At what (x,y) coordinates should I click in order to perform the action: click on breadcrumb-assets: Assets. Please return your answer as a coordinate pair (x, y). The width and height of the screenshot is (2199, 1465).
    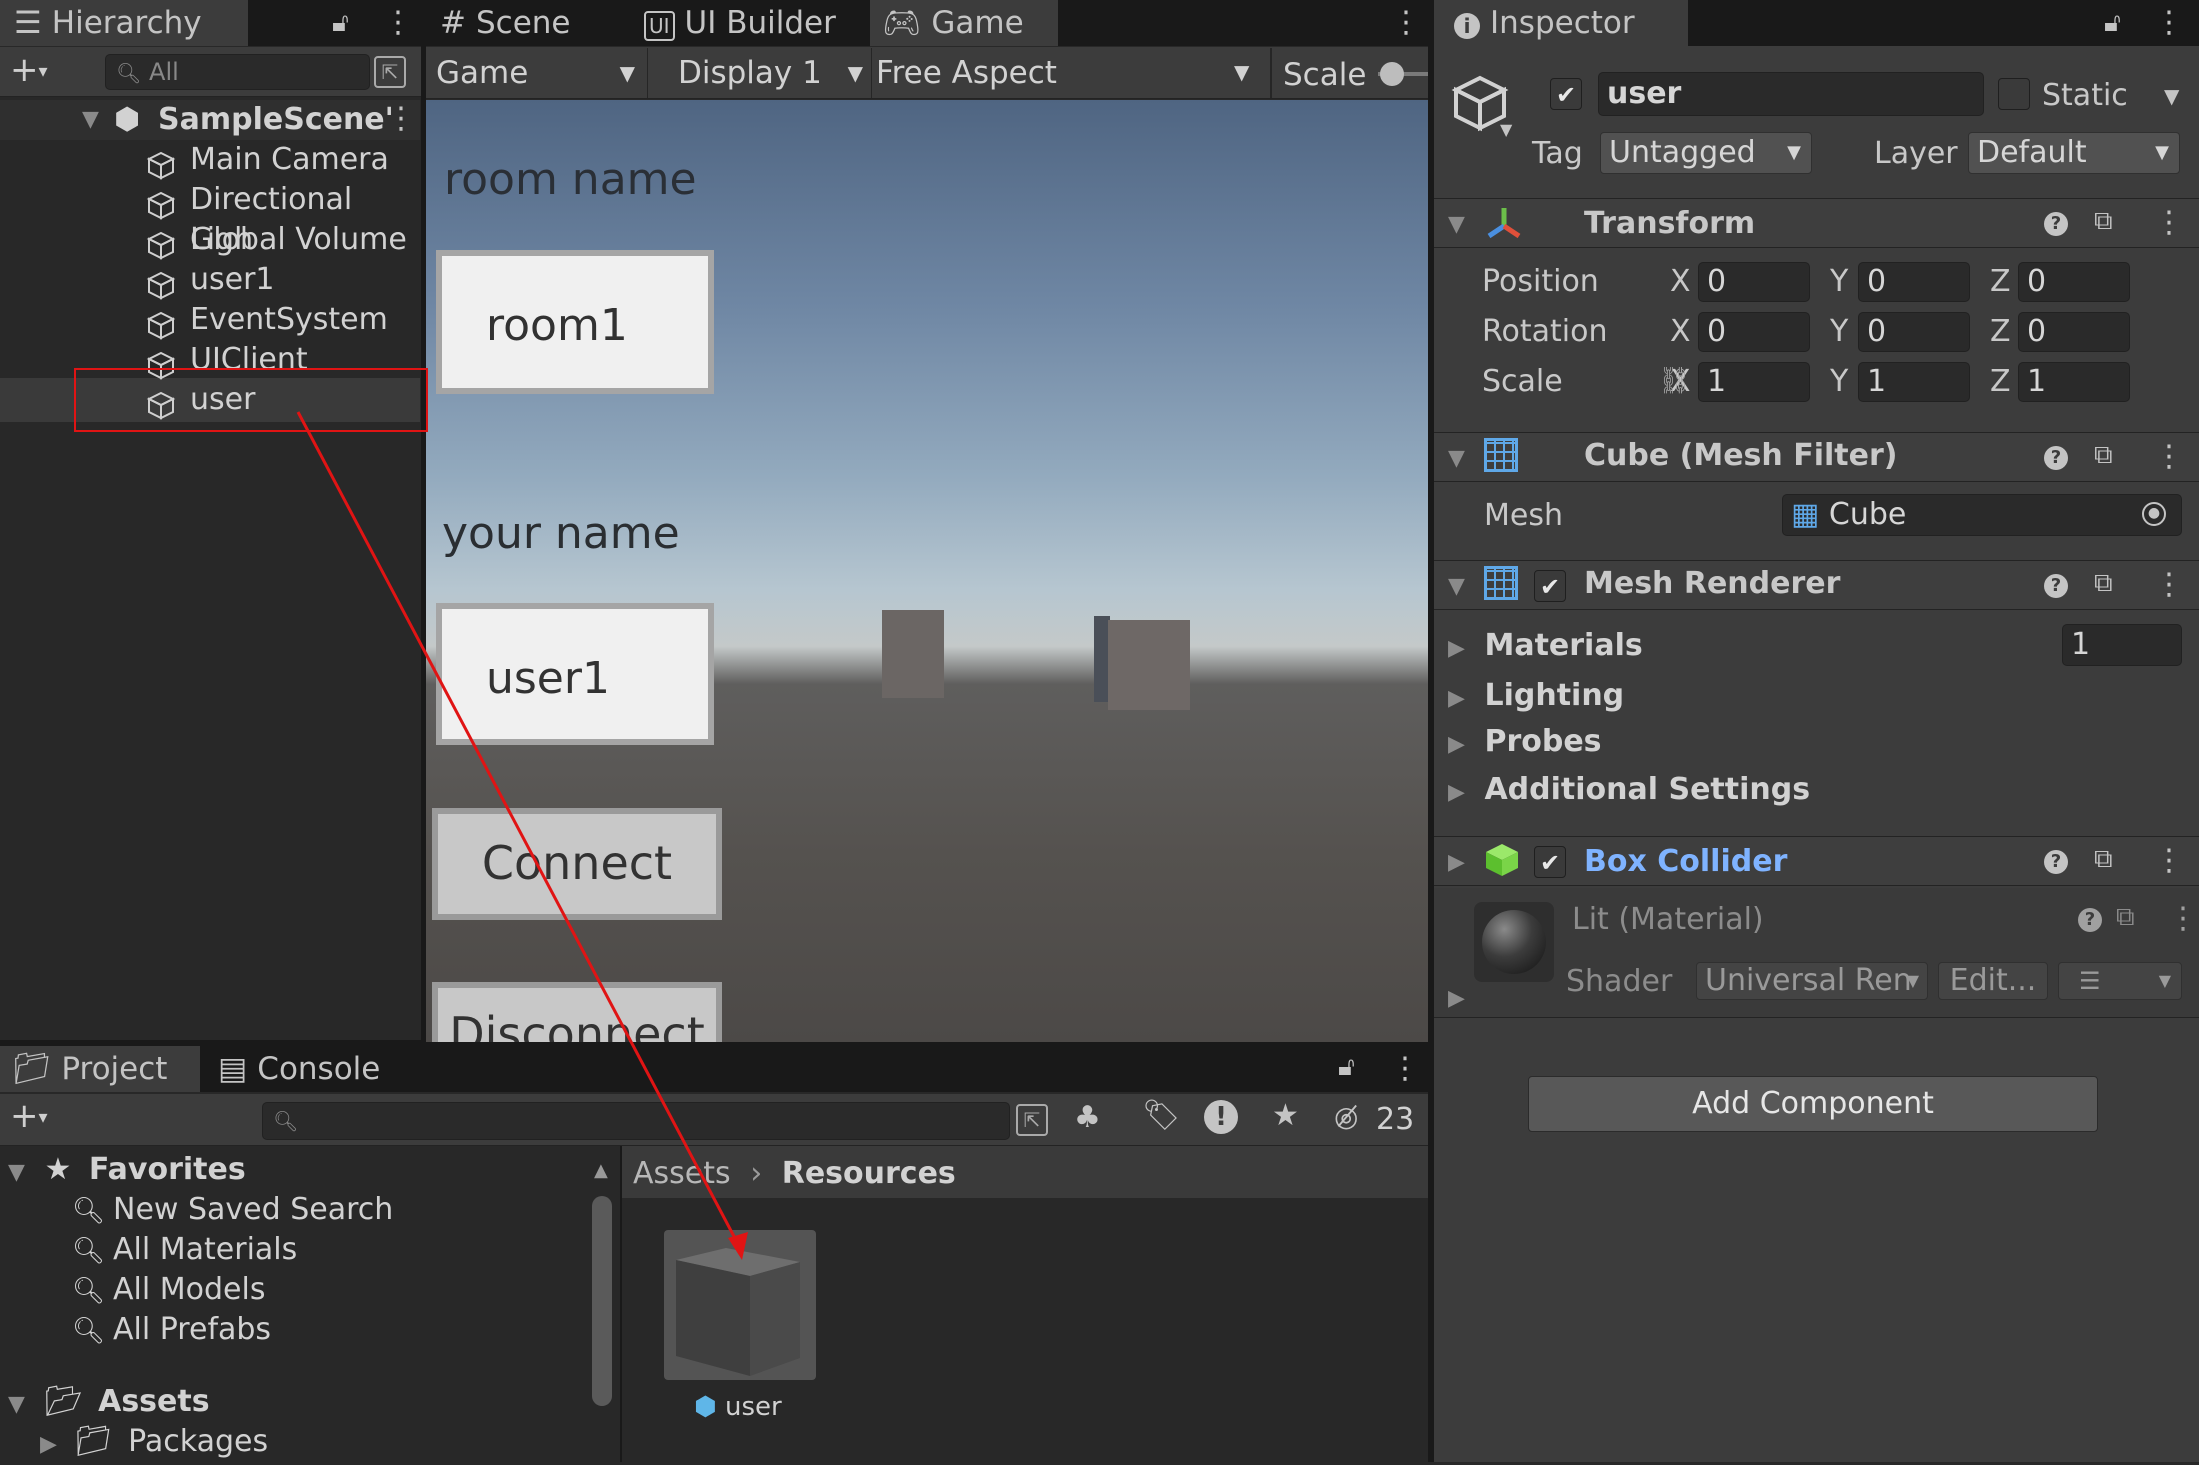
    Looking at the image, I should click on (682, 1173).